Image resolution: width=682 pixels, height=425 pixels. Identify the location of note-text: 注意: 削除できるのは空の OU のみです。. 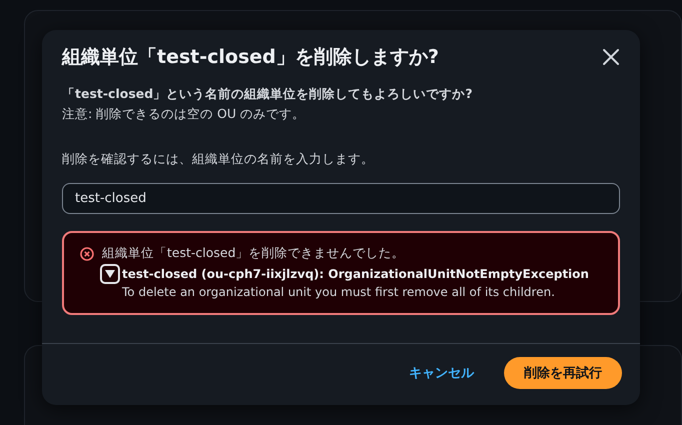
(184, 114).